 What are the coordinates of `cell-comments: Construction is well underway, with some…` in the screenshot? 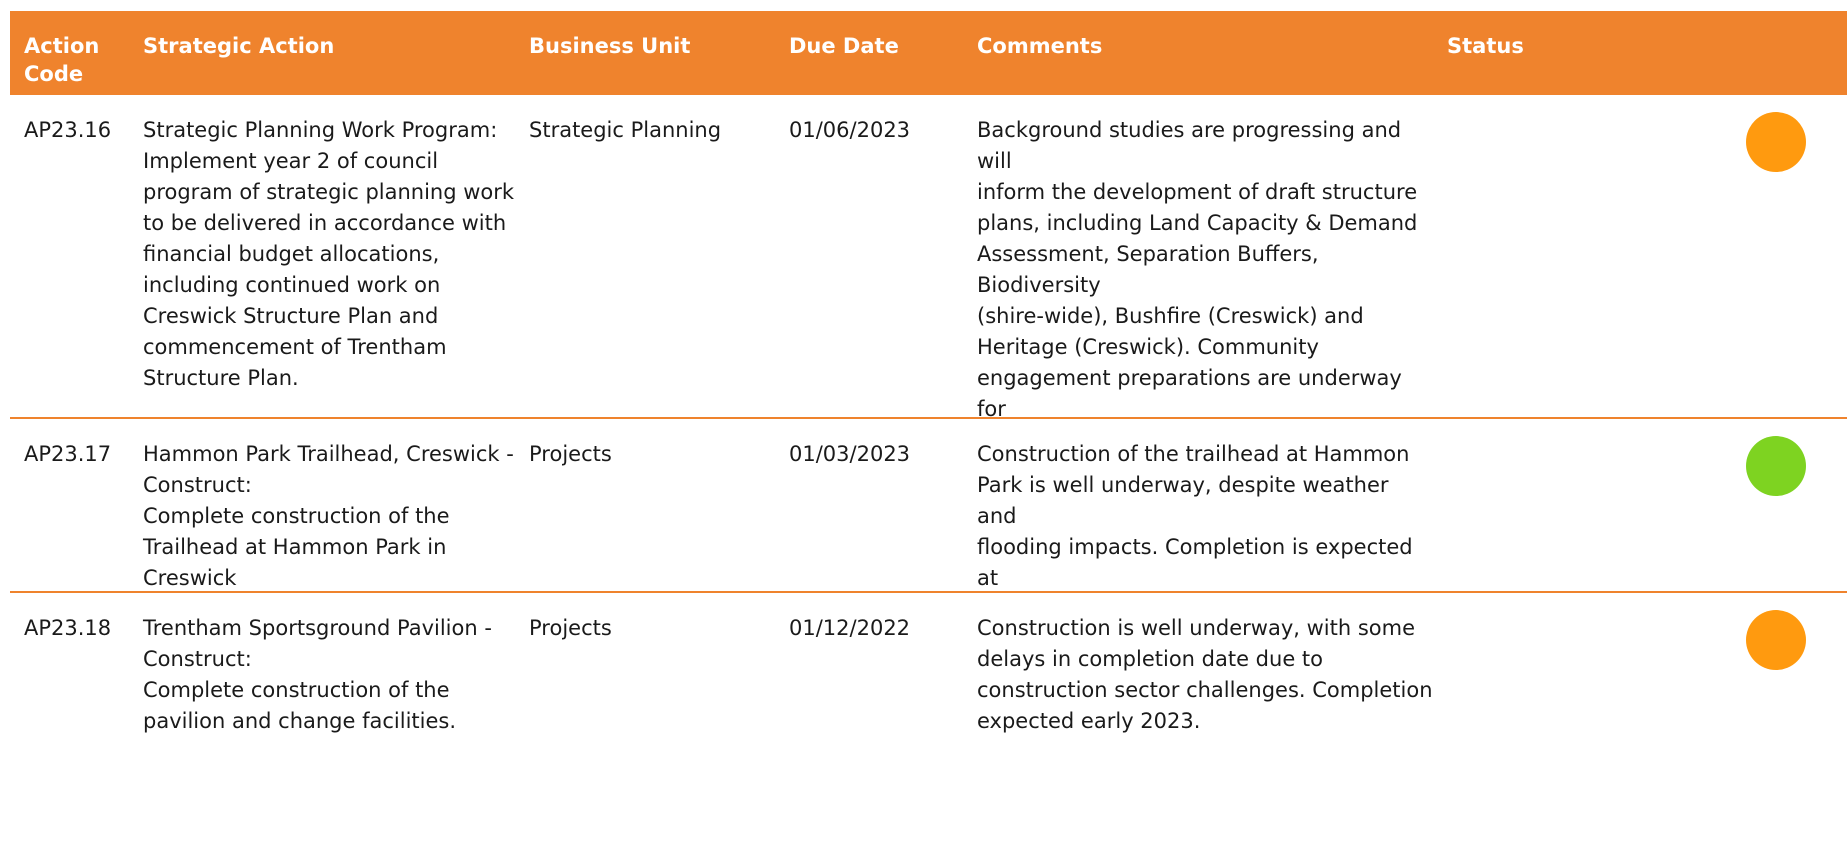 It's located at (1205, 674).